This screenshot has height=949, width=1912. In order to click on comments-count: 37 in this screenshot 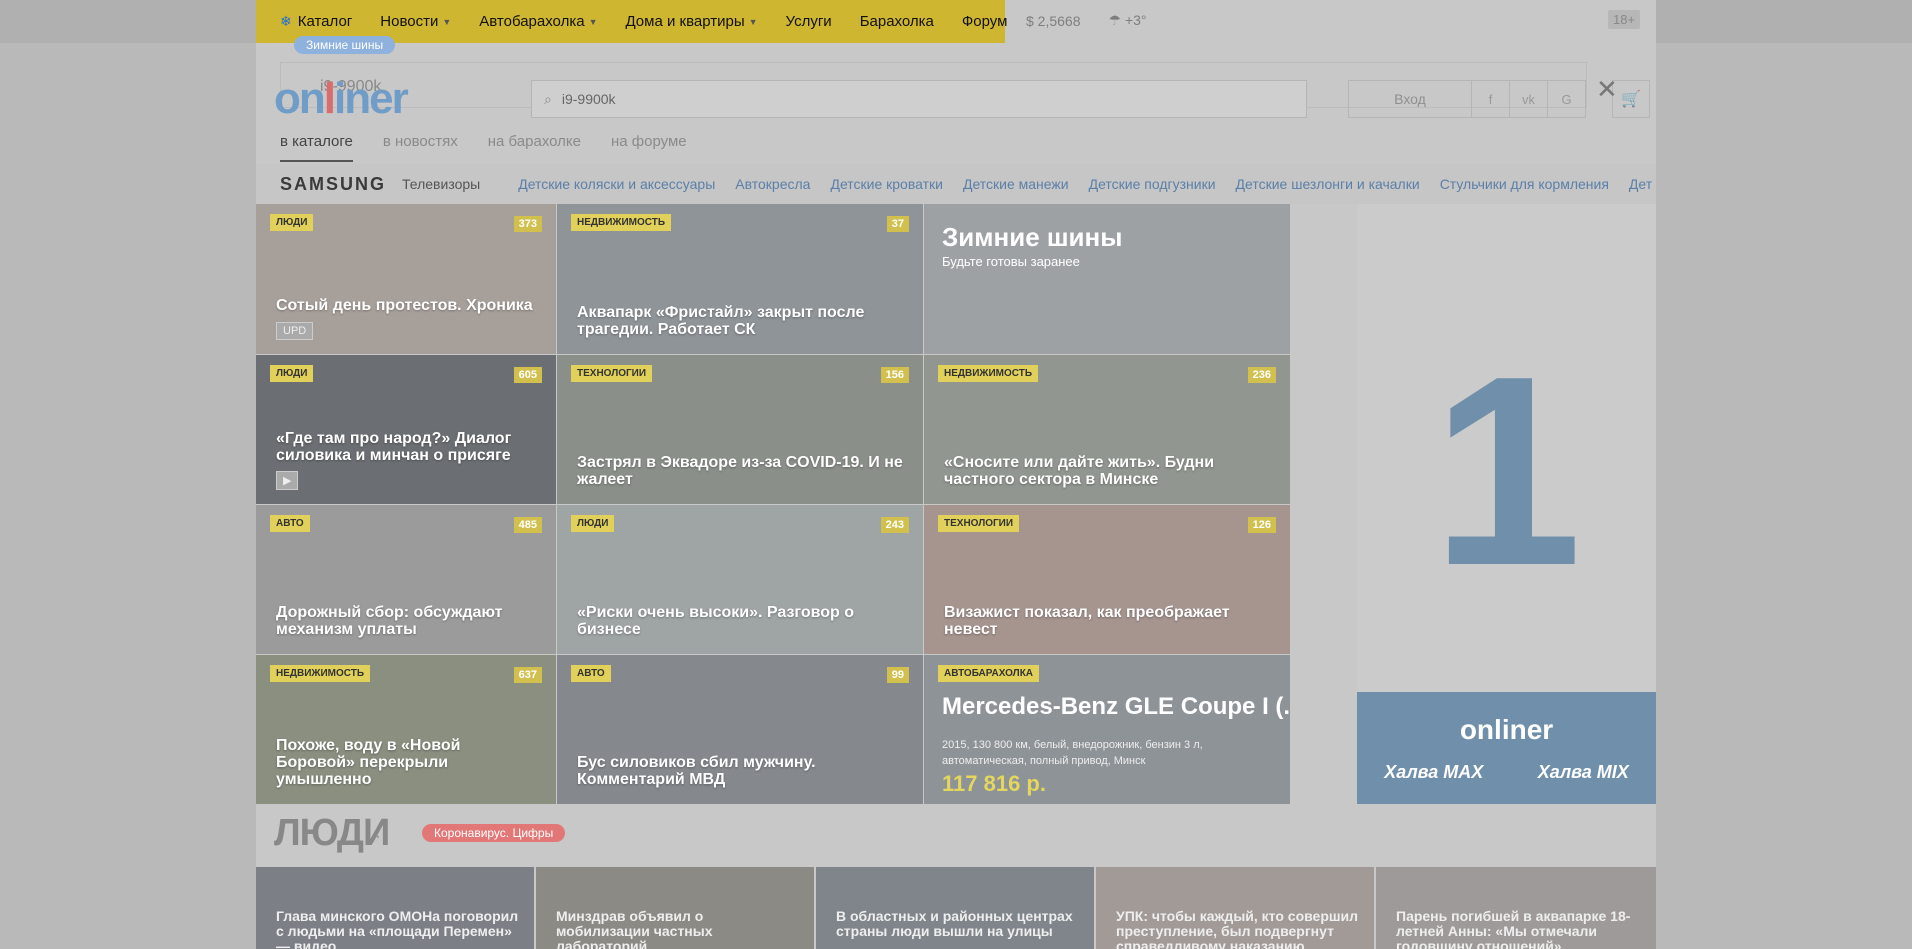, I will do `click(897, 224)`.